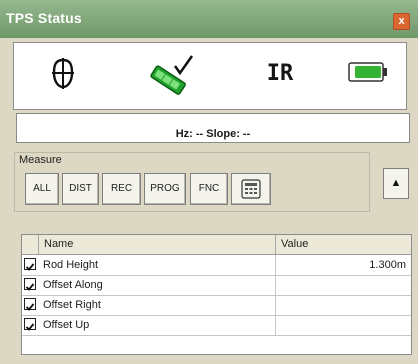 Image resolution: width=418 pixels, height=364 pixels. I want to click on table-row: Offset Right, so click(216, 305).